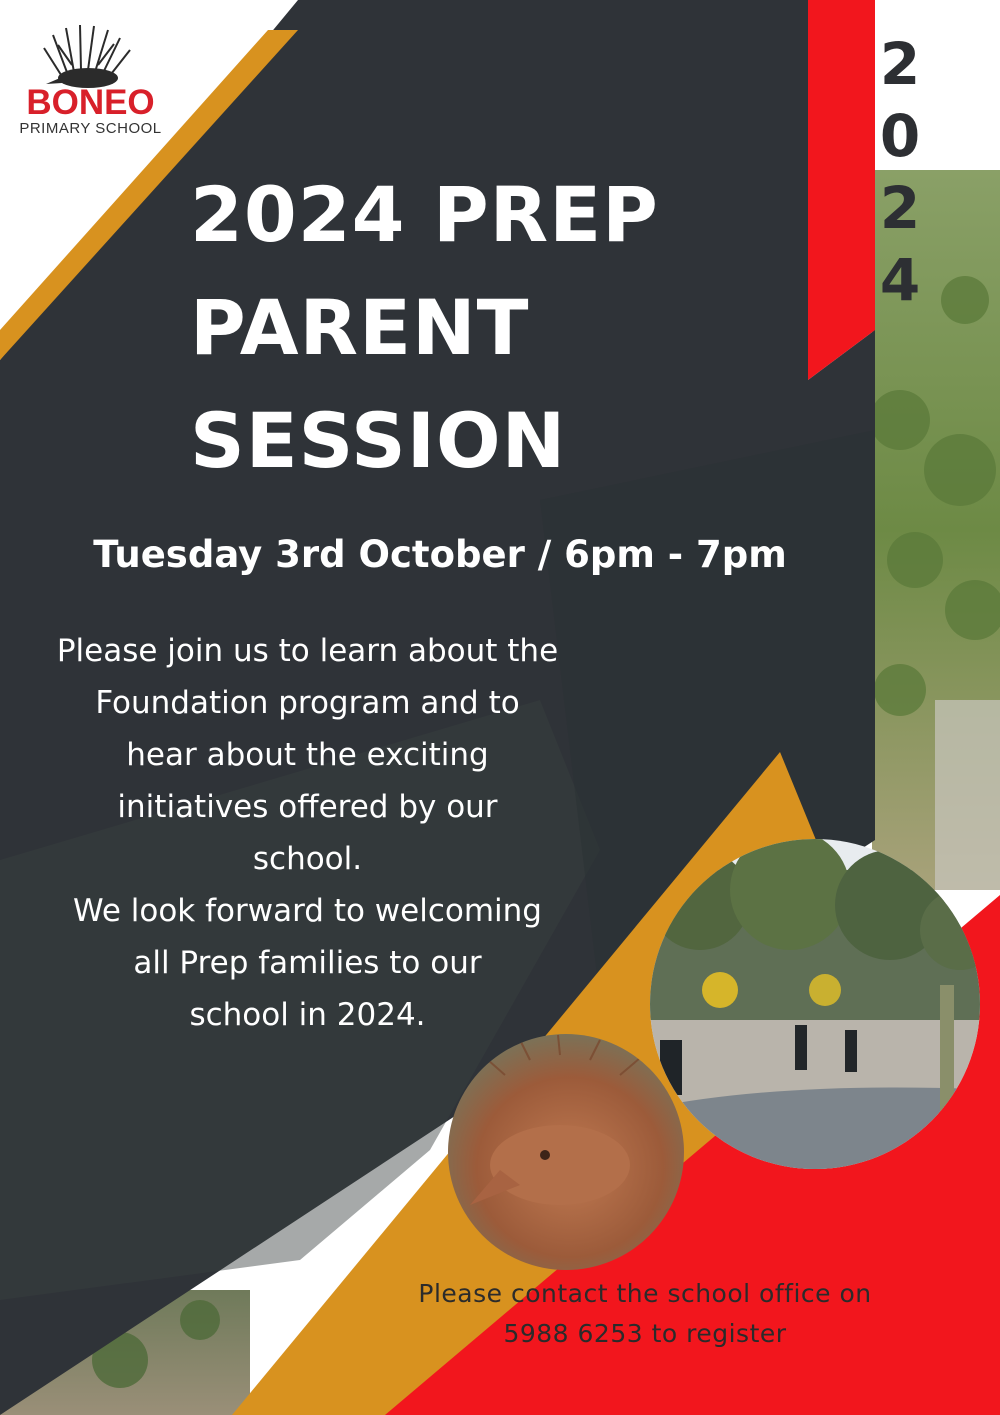 The image size is (1000, 1415). I want to click on description-line: We look forward to welcoming, so click(307, 911).